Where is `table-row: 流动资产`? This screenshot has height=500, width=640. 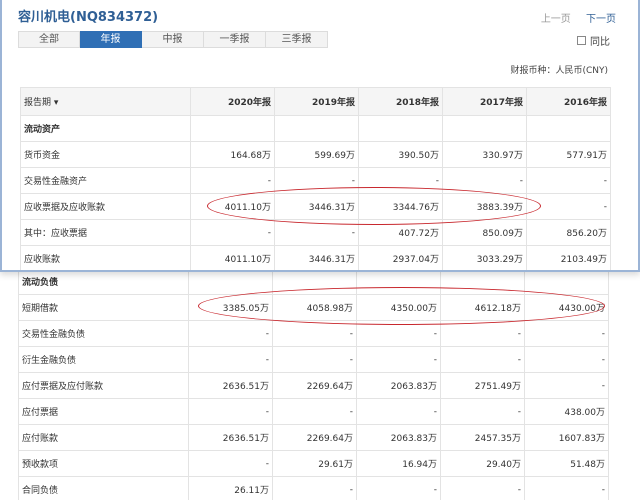
table-row: 流动资产 is located at coordinates (315, 128).